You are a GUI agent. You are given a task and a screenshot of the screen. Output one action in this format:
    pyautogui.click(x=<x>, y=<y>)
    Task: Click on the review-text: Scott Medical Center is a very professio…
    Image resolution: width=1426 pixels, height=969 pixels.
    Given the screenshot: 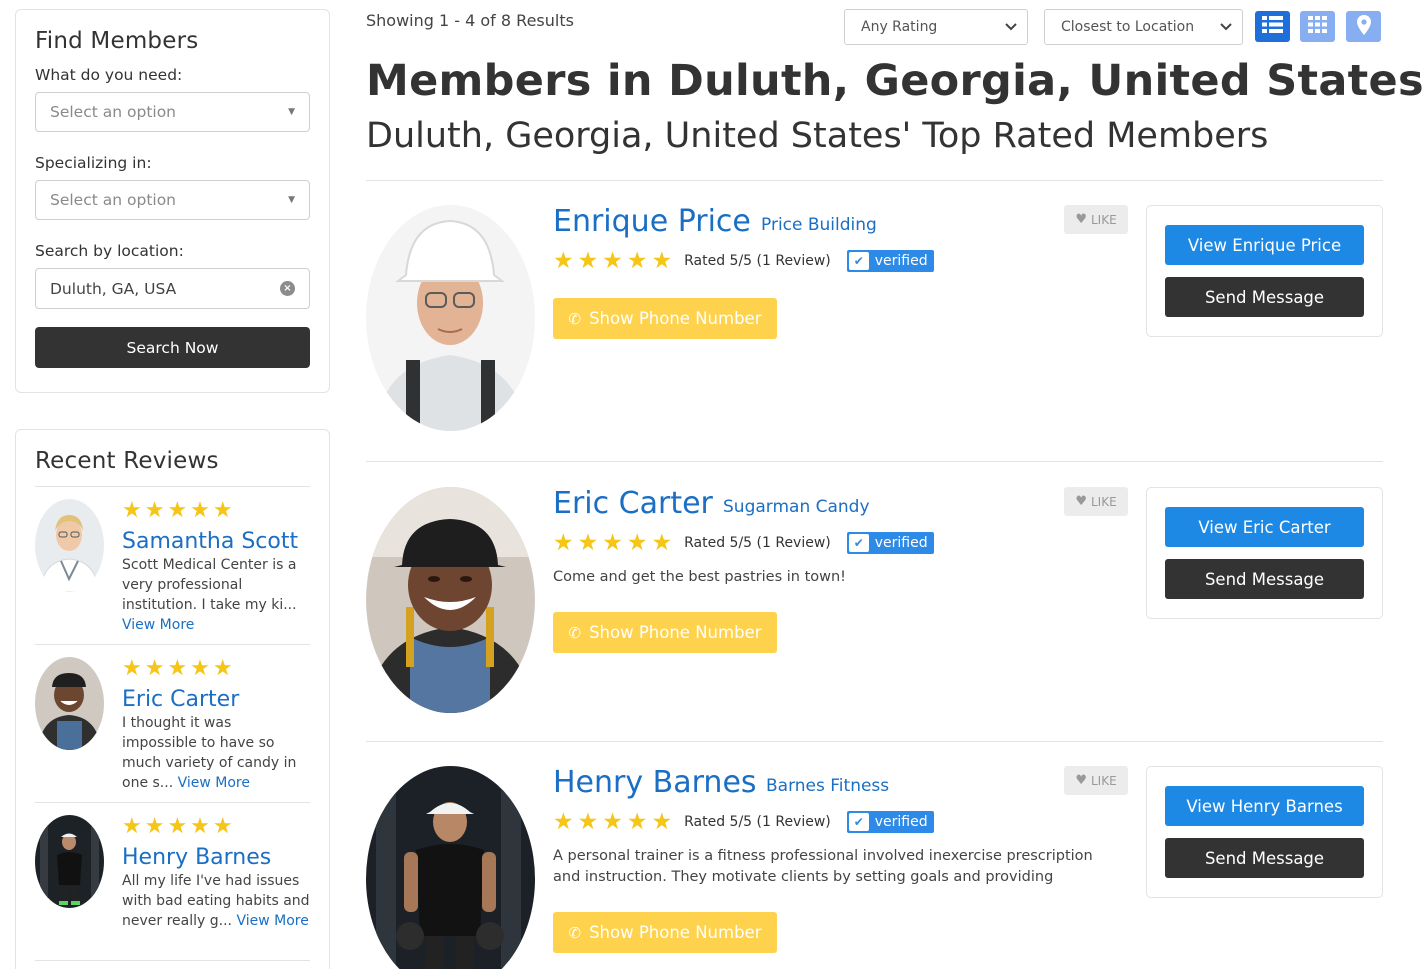 What is the action you would take?
    pyautogui.click(x=216, y=595)
    